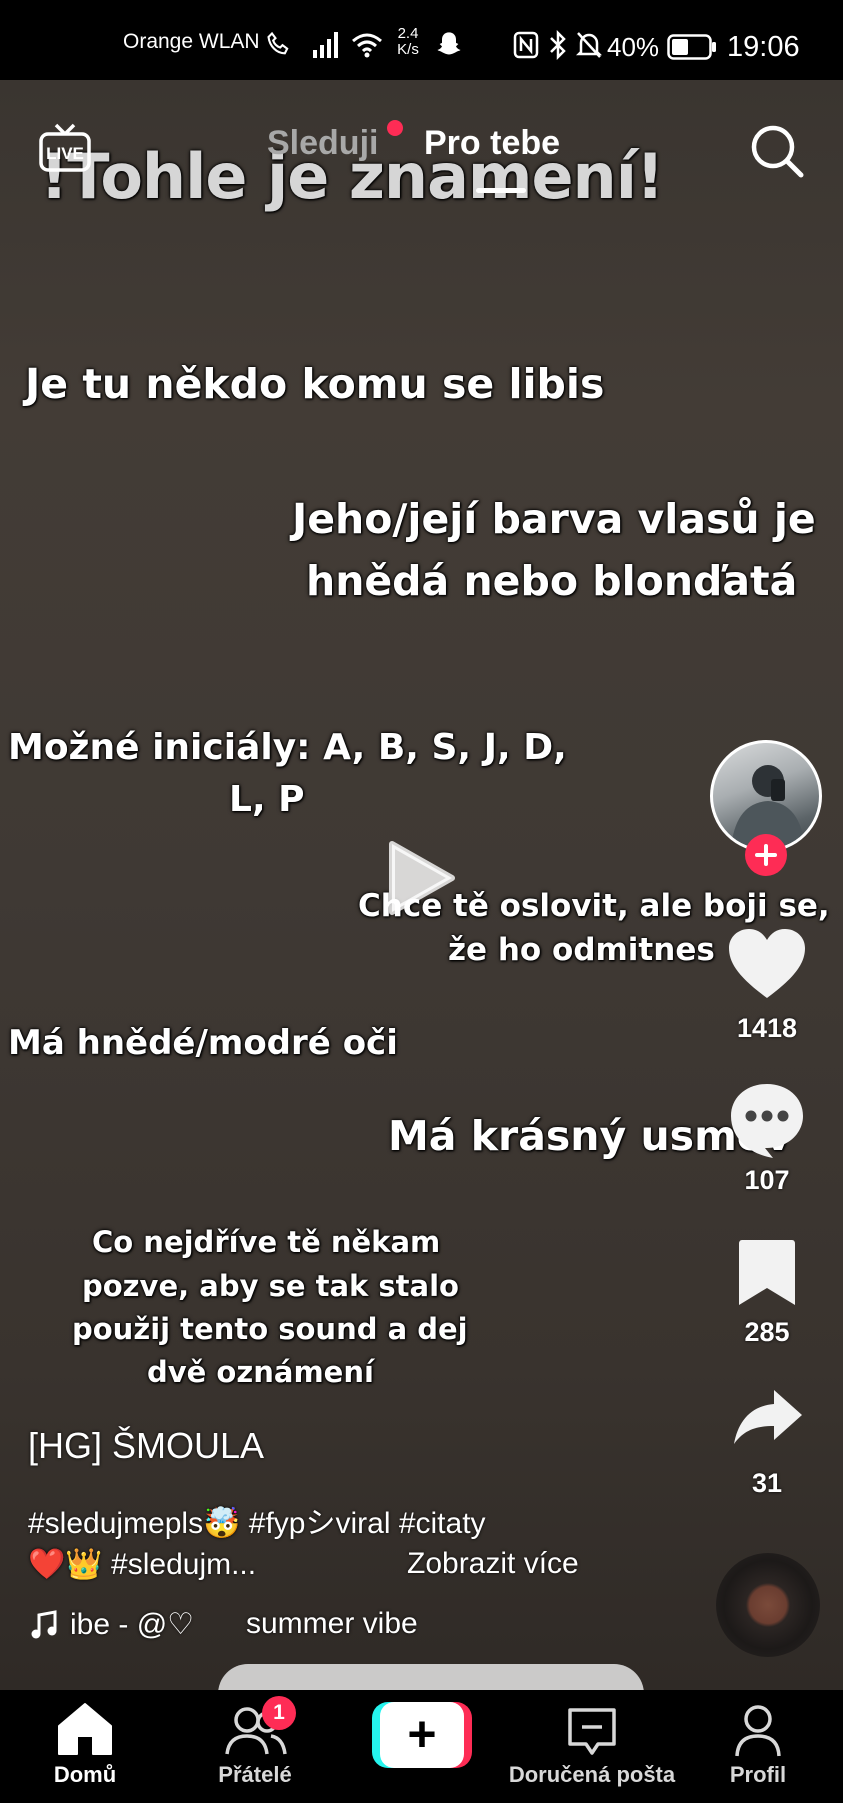 This screenshot has width=843, height=1803. What do you see at coordinates (255, 1774) in the screenshot?
I see `nav-friends-label: Přátelé` at bounding box center [255, 1774].